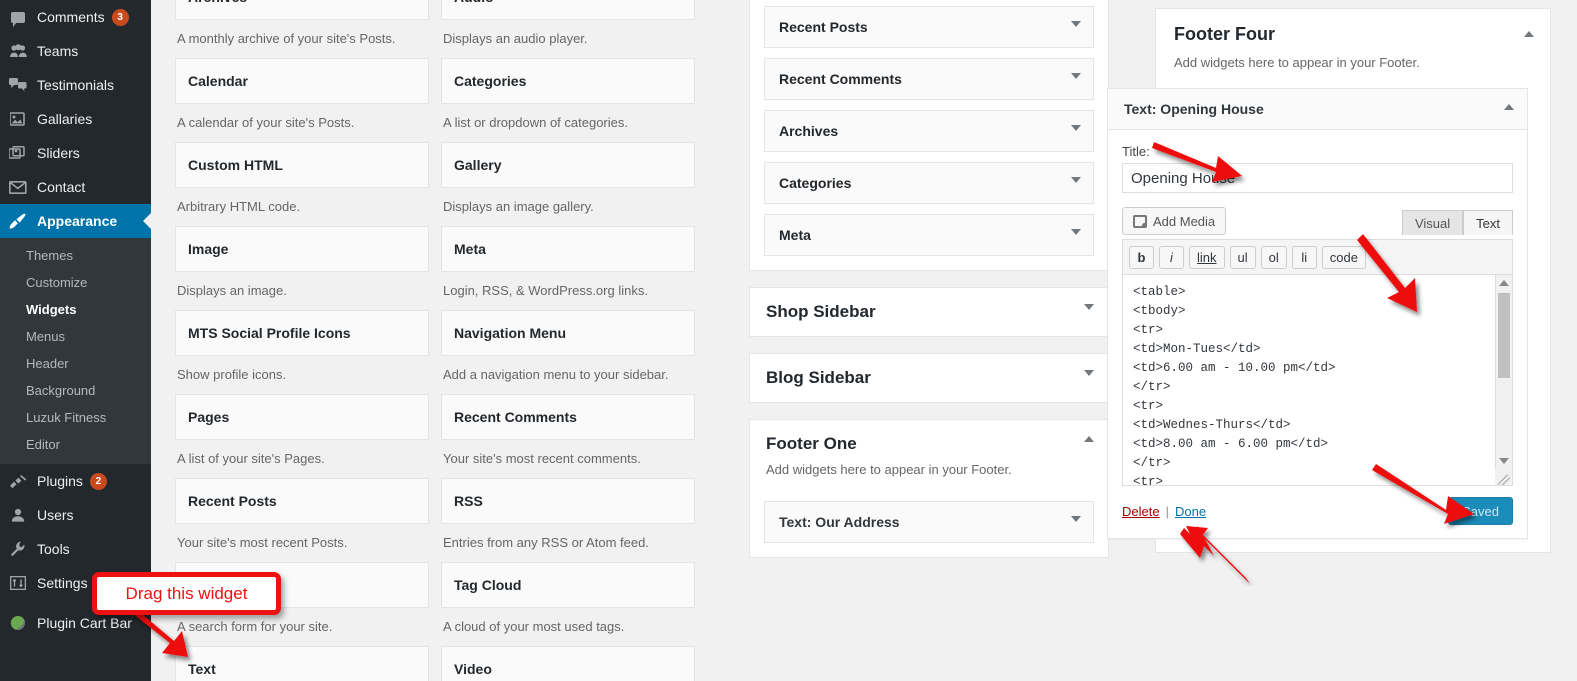  What do you see at coordinates (75, 51) in the screenshot?
I see `sidebar-item-teams: Teams` at bounding box center [75, 51].